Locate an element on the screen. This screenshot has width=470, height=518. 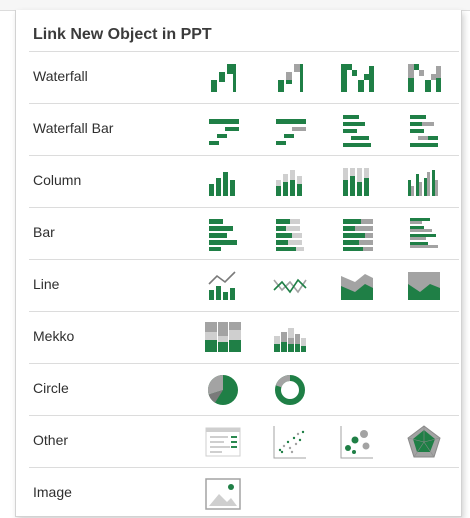
row-mekko: Mekko is located at coordinates (244, 337).